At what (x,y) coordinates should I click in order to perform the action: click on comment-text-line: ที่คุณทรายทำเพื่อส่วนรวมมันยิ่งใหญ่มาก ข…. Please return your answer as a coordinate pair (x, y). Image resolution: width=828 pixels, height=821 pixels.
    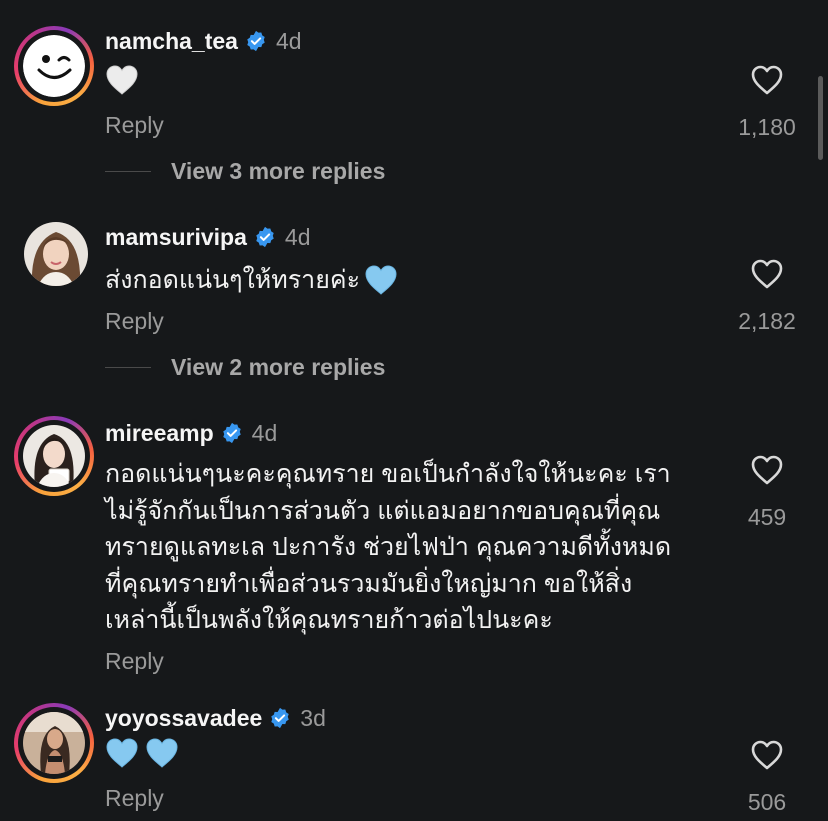
    Looking at the image, I should click on (369, 583).